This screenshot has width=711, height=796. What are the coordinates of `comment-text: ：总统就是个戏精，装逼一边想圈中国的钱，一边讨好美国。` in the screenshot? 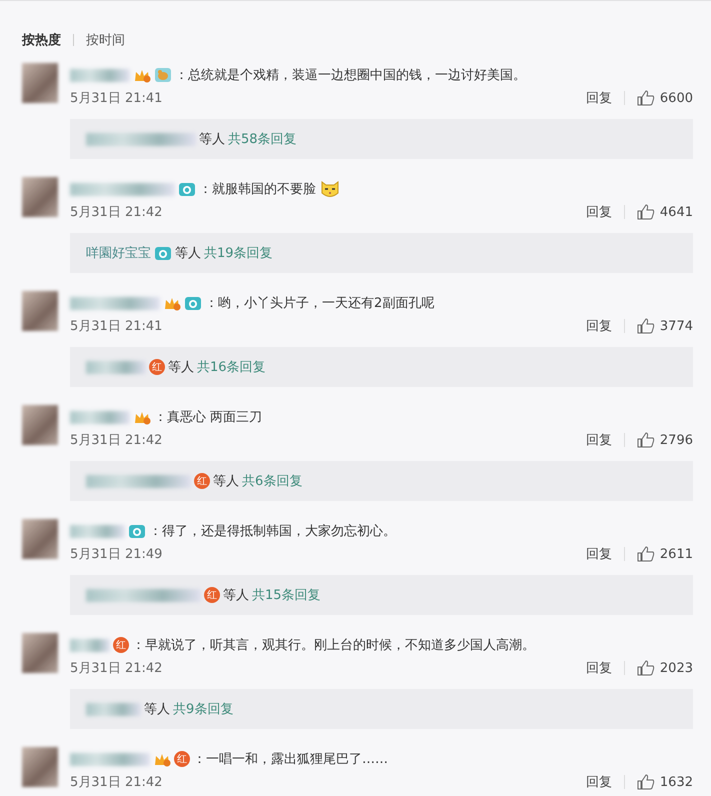 It's located at (350, 75).